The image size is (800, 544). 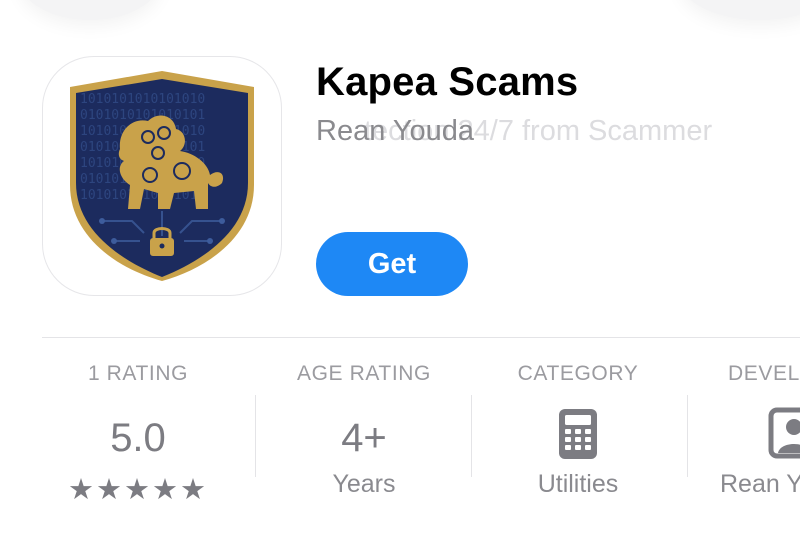 I want to click on info-rating: 1 RATING 5.0 ★★★★★, so click(x=138, y=434).